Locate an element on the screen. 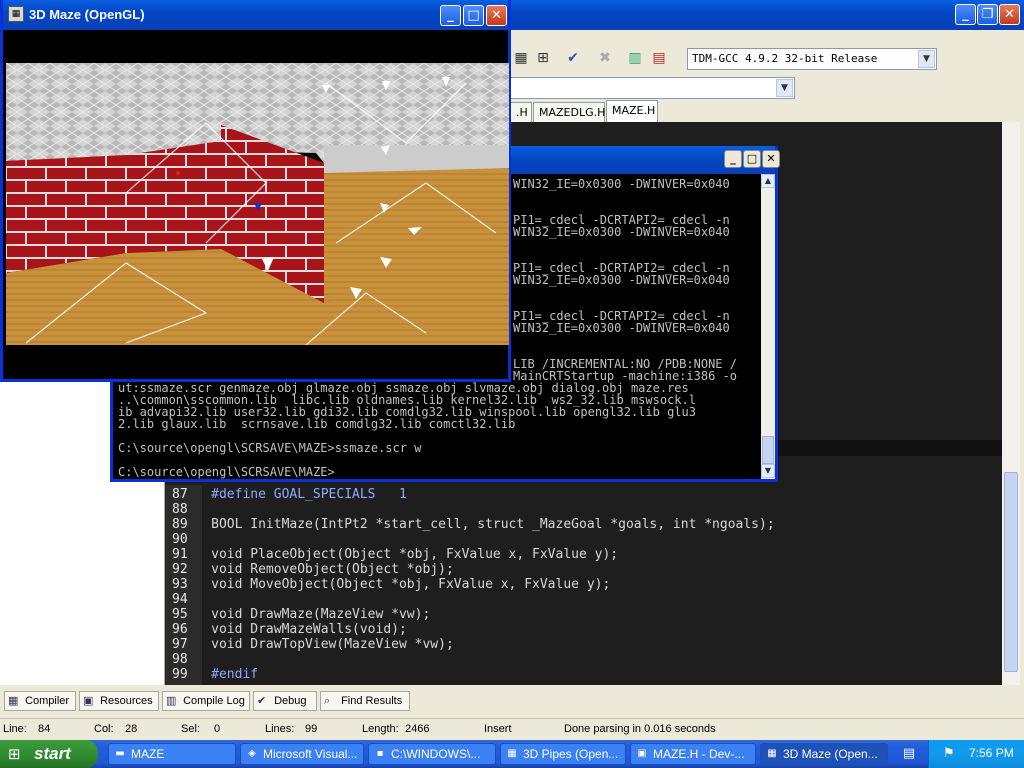 The width and height of the screenshot is (1024, 768). line-number: 96 is located at coordinates (180, 629).